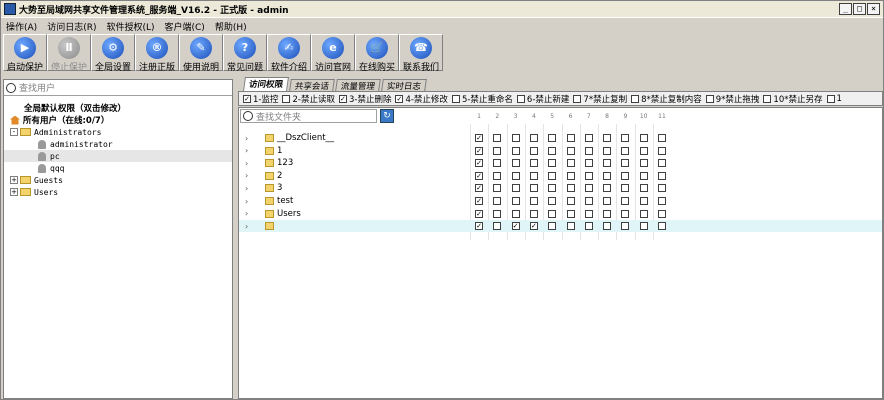 Image resolution: width=884 pixels, height=400 pixels. I want to click on toolbar-button-2: ⚙ 全局设置, so click(113, 53).